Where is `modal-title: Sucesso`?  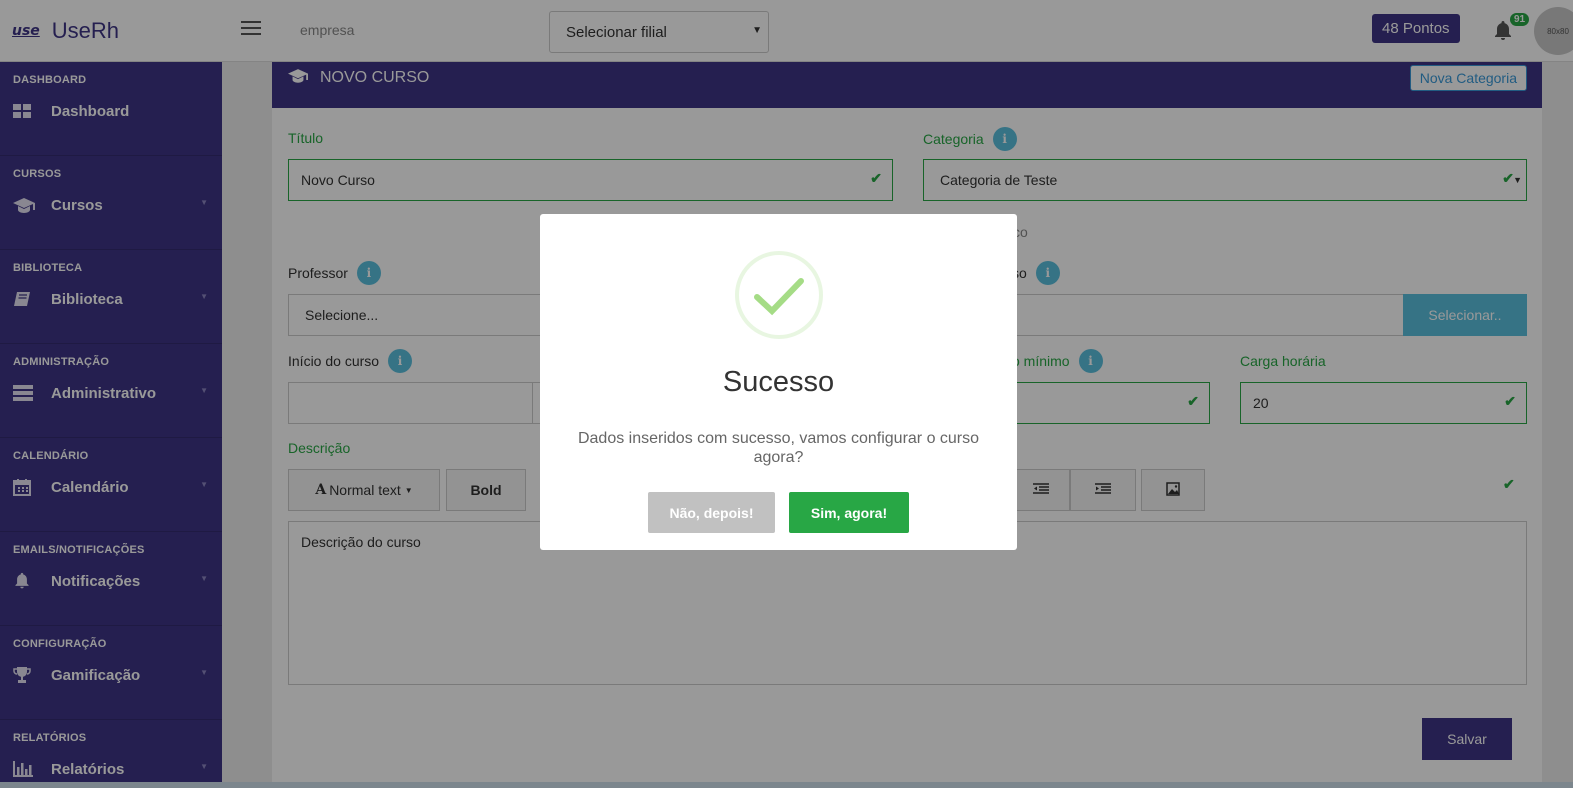 modal-title: Sucesso is located at coordinates (778, 382).